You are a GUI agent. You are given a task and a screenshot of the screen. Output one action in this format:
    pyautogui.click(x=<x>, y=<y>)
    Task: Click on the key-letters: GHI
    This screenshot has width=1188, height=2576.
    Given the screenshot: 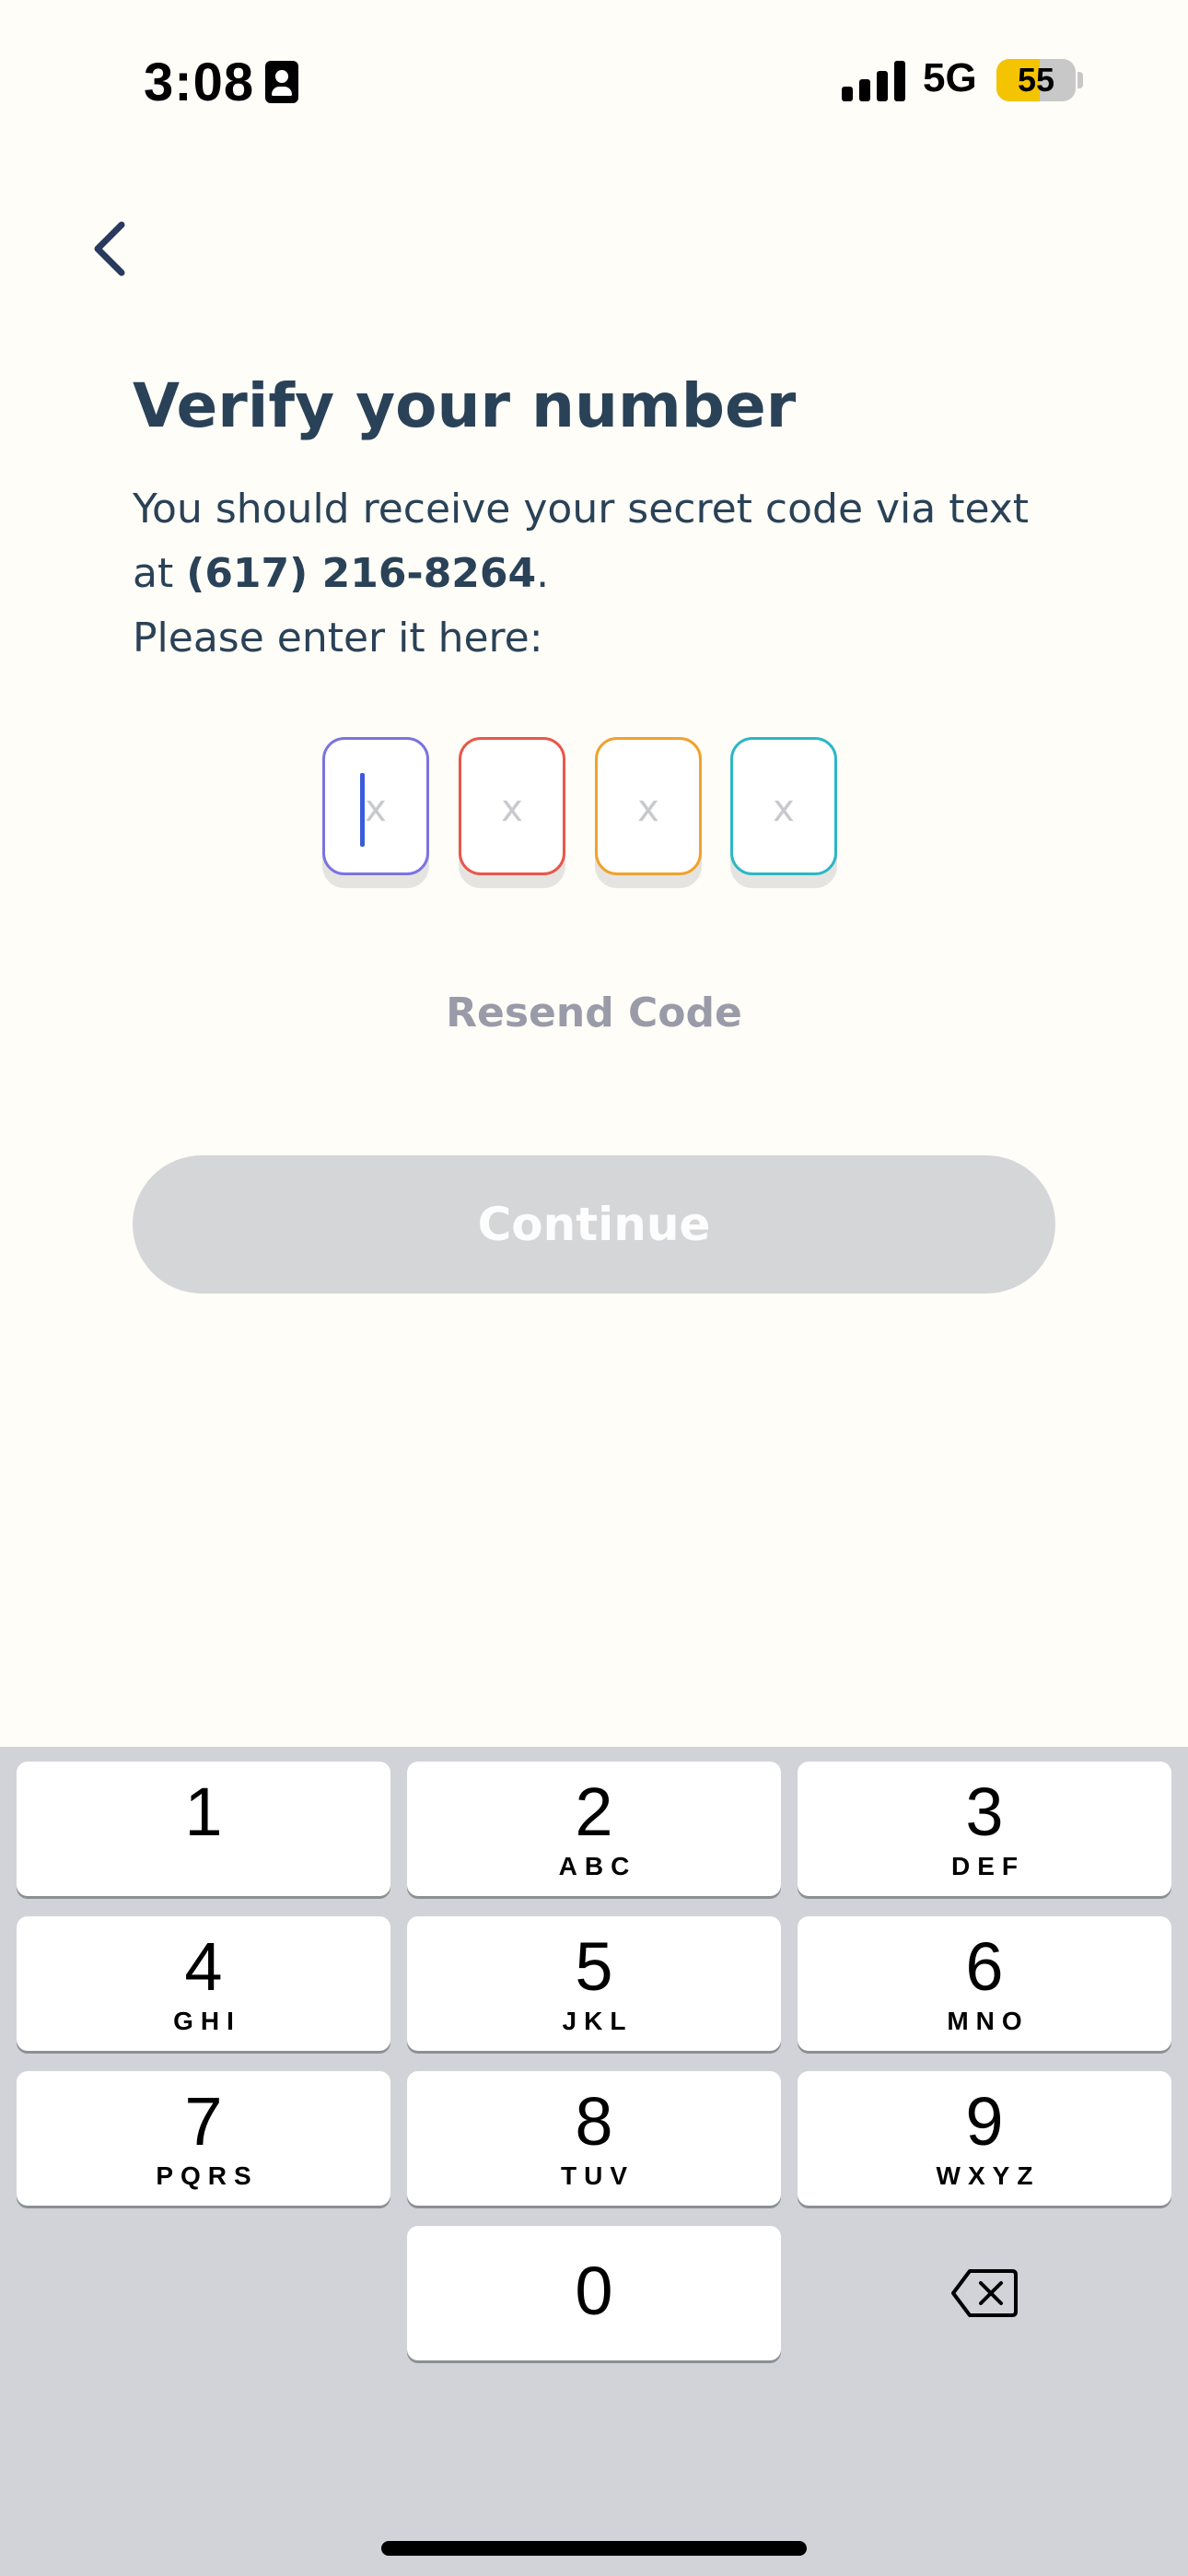 What is the action you would take?
    pyautogui.click(x=207, y=2021)
    